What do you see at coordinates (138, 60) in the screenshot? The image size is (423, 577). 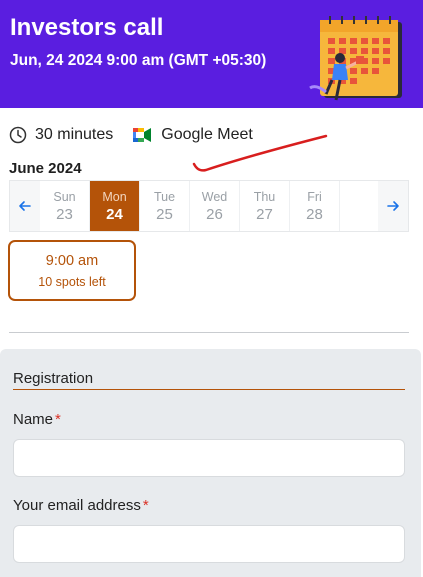 I see `event-datetime: Jun, 24 2024 9:00 am (GMT +05:30)` at bounding box center [138, 60].